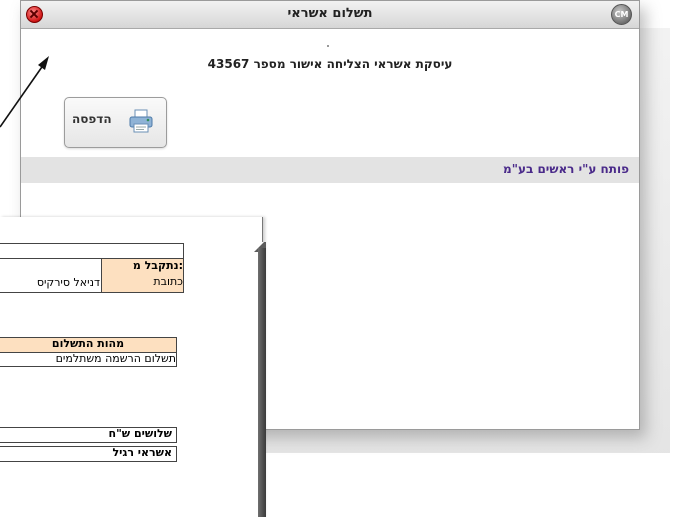 The width and height of the screenshot is (683, 517). Describe the element at coordinates (115, 358) in the screenshot. I see `payment-nature-value: תשלום הרשמה משתלמים` at that location.